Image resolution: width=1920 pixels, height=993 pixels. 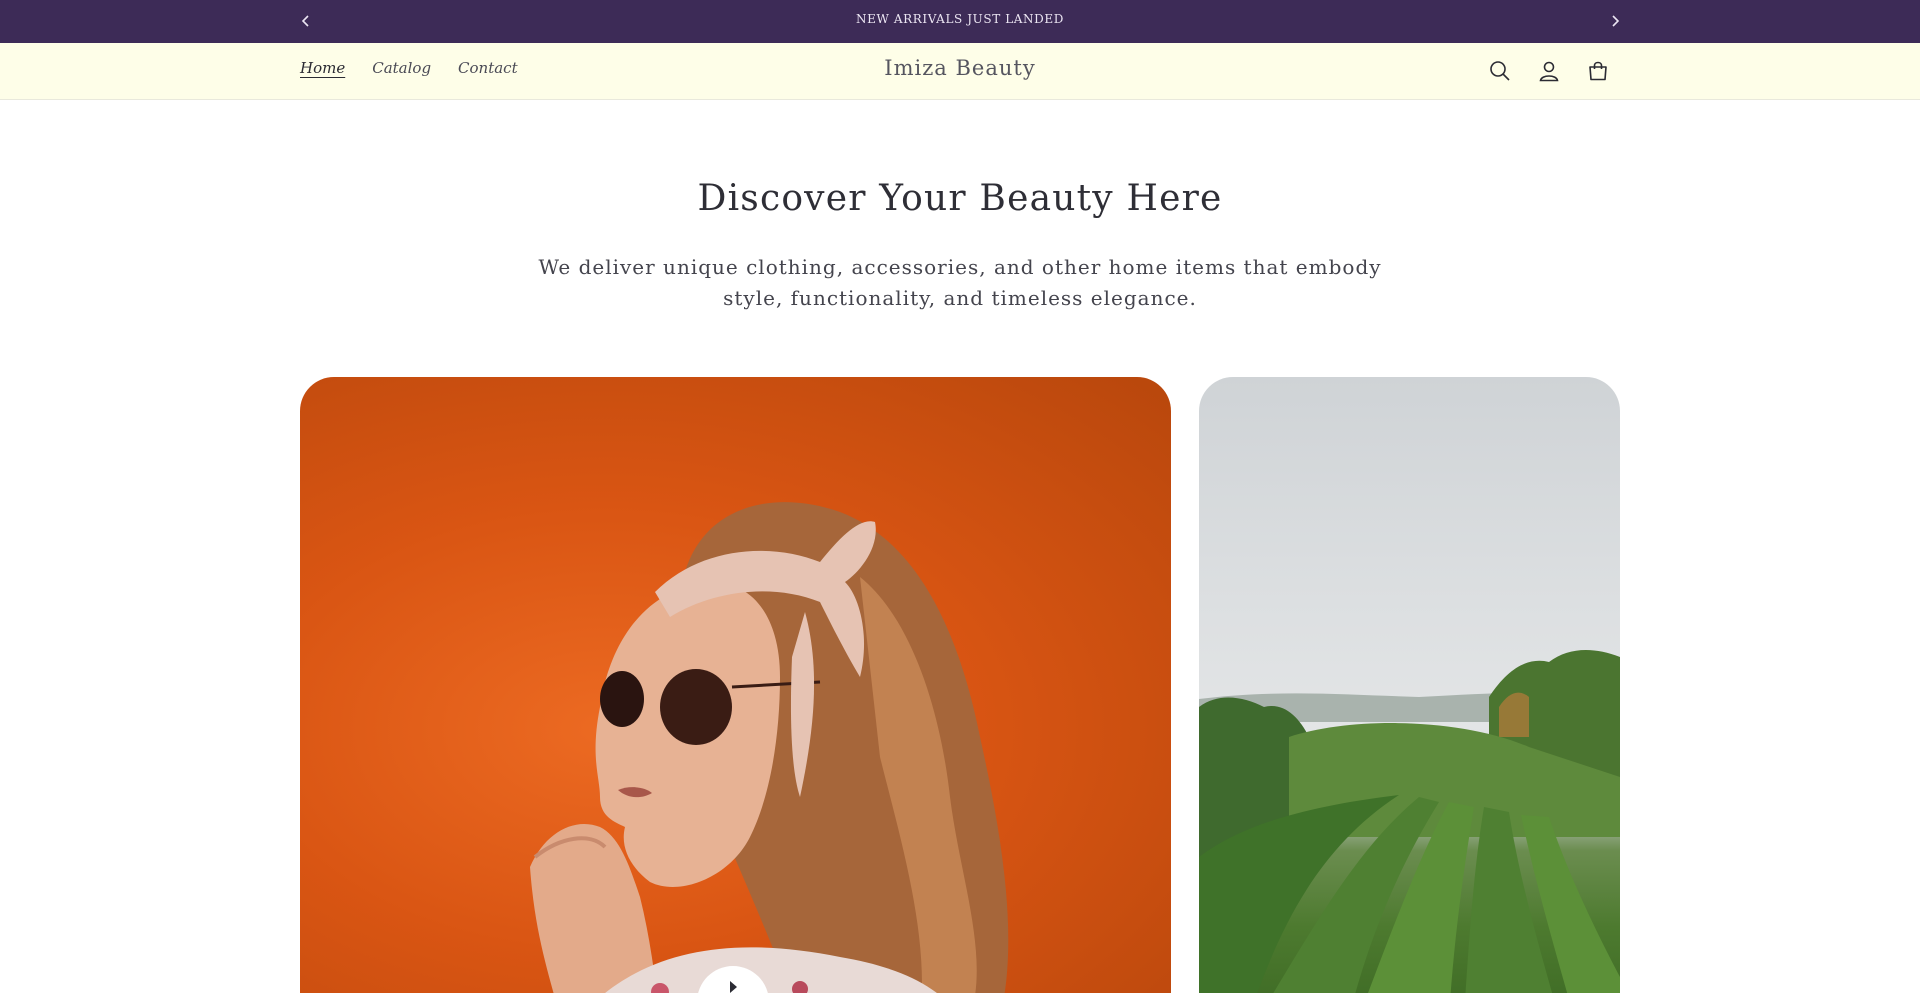 I want to click on tea-field-illustration, so click(x=1409, y=821).